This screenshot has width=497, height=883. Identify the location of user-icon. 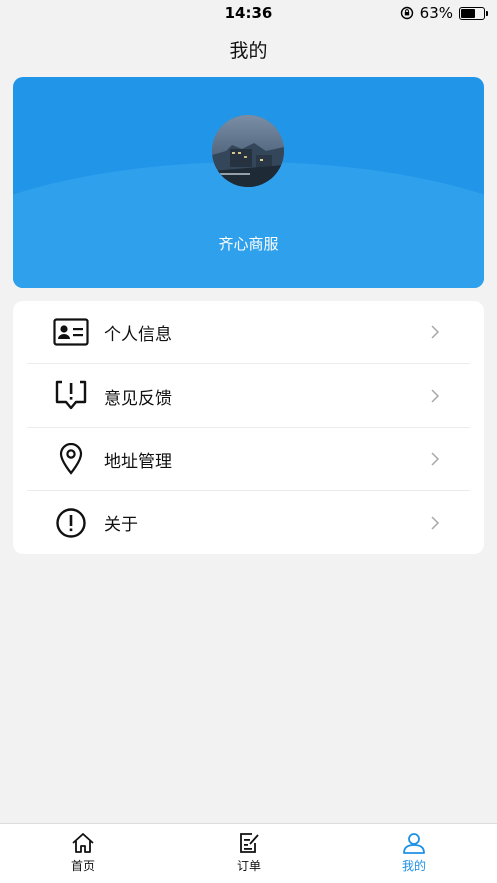
(414, 843).